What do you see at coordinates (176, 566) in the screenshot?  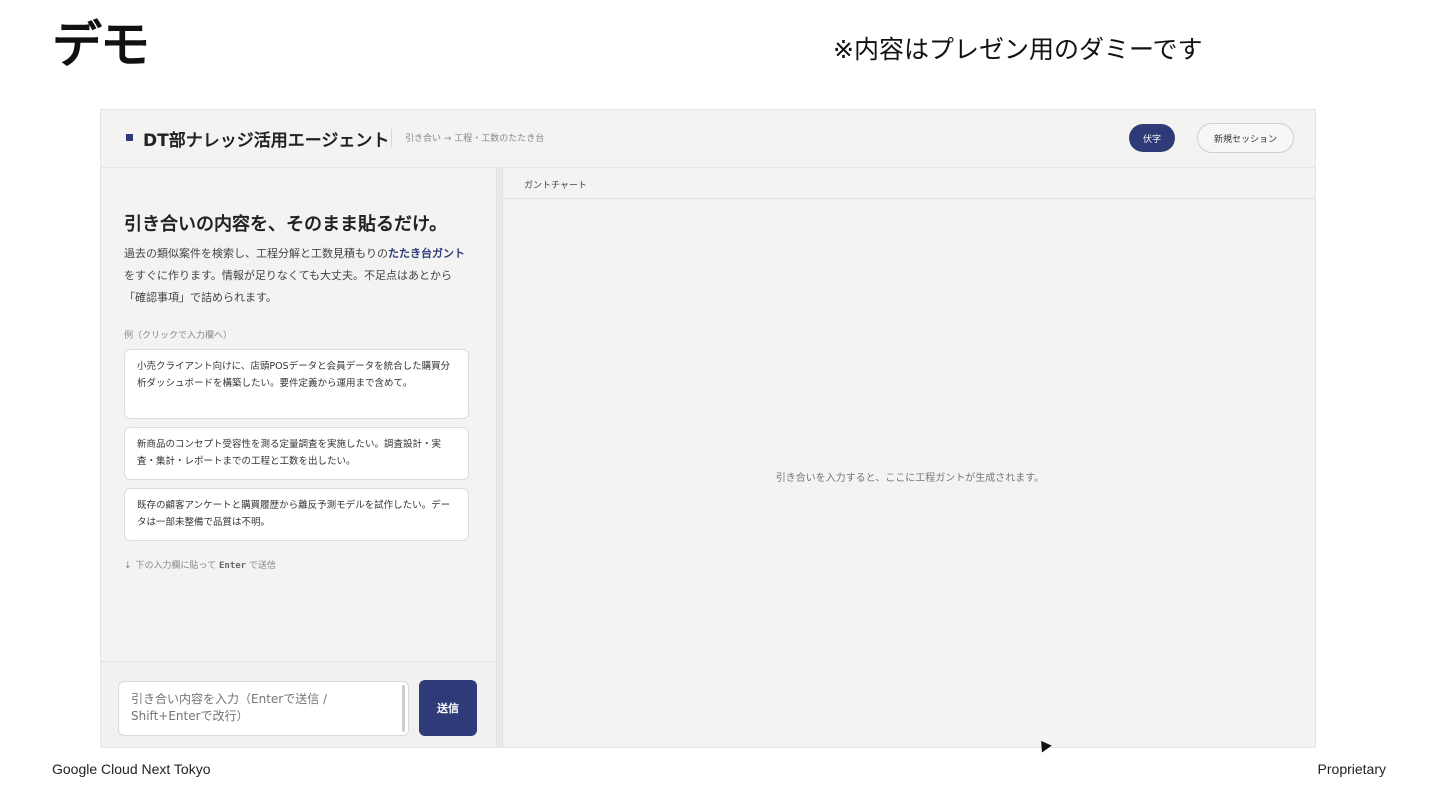 I see `hint-text: 下の入力欄に貼って` at bounding box center [176, 566].